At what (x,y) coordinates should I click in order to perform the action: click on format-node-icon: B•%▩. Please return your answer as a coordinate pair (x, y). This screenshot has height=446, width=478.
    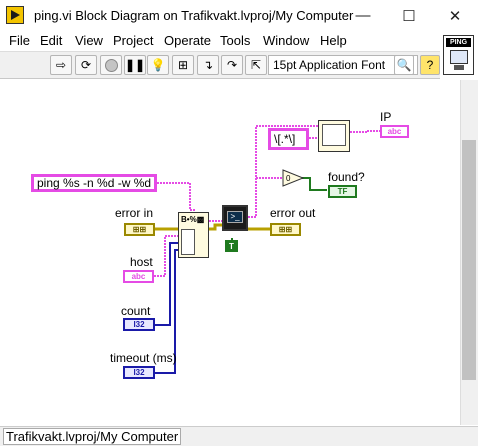
    Looking at the image, I should click on (193, 219).